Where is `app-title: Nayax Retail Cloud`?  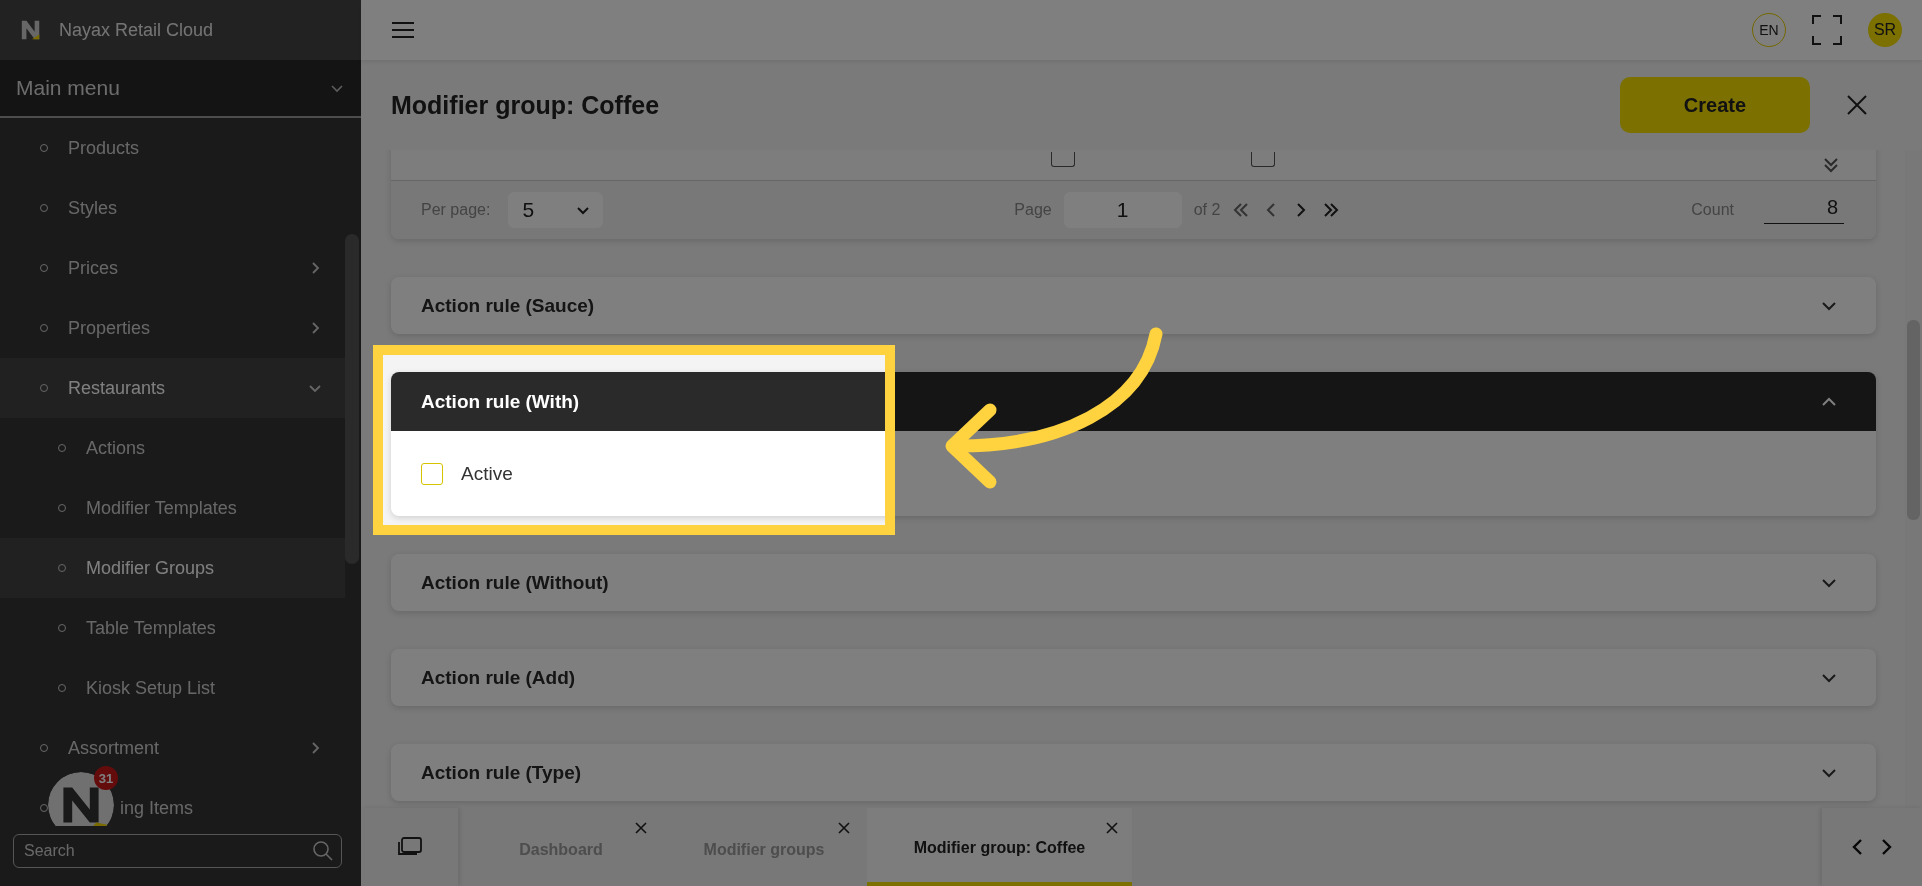 app-title: Nayax Retail Cloud is located at coordinates (136, 30).